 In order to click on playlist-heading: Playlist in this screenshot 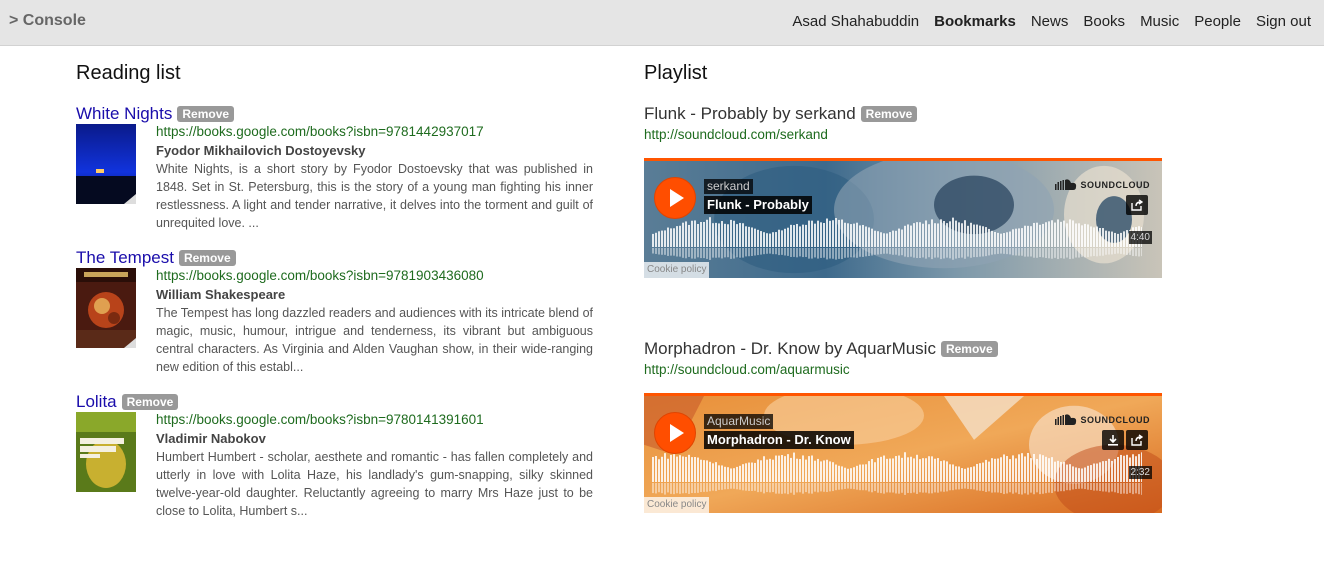, I will do `click(676, 73)`.